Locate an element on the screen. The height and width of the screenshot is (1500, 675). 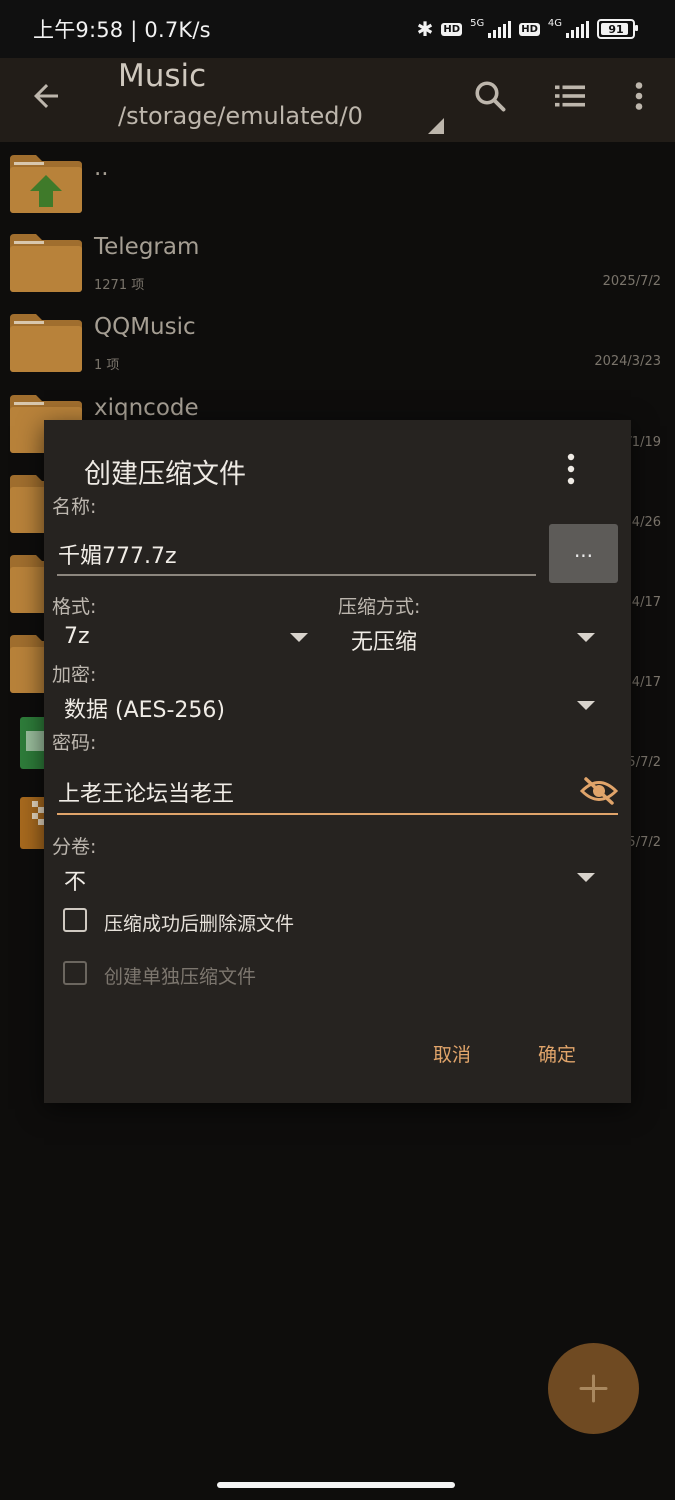
folder-path: /storage/emulated/0 is located at coordinates (240, 116).